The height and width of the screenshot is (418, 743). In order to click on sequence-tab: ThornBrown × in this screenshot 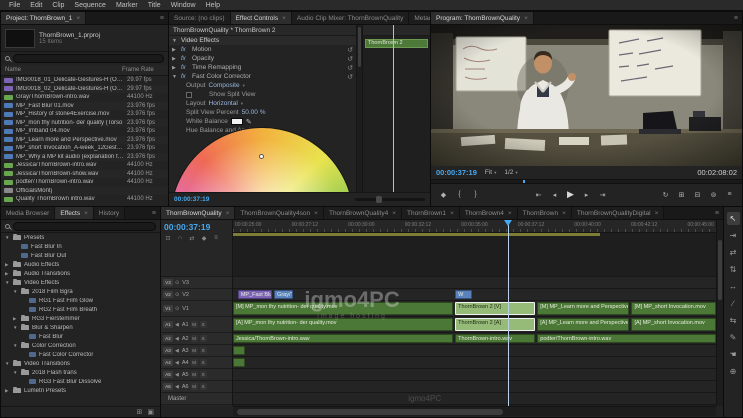, I will do `click(544, 213)`.